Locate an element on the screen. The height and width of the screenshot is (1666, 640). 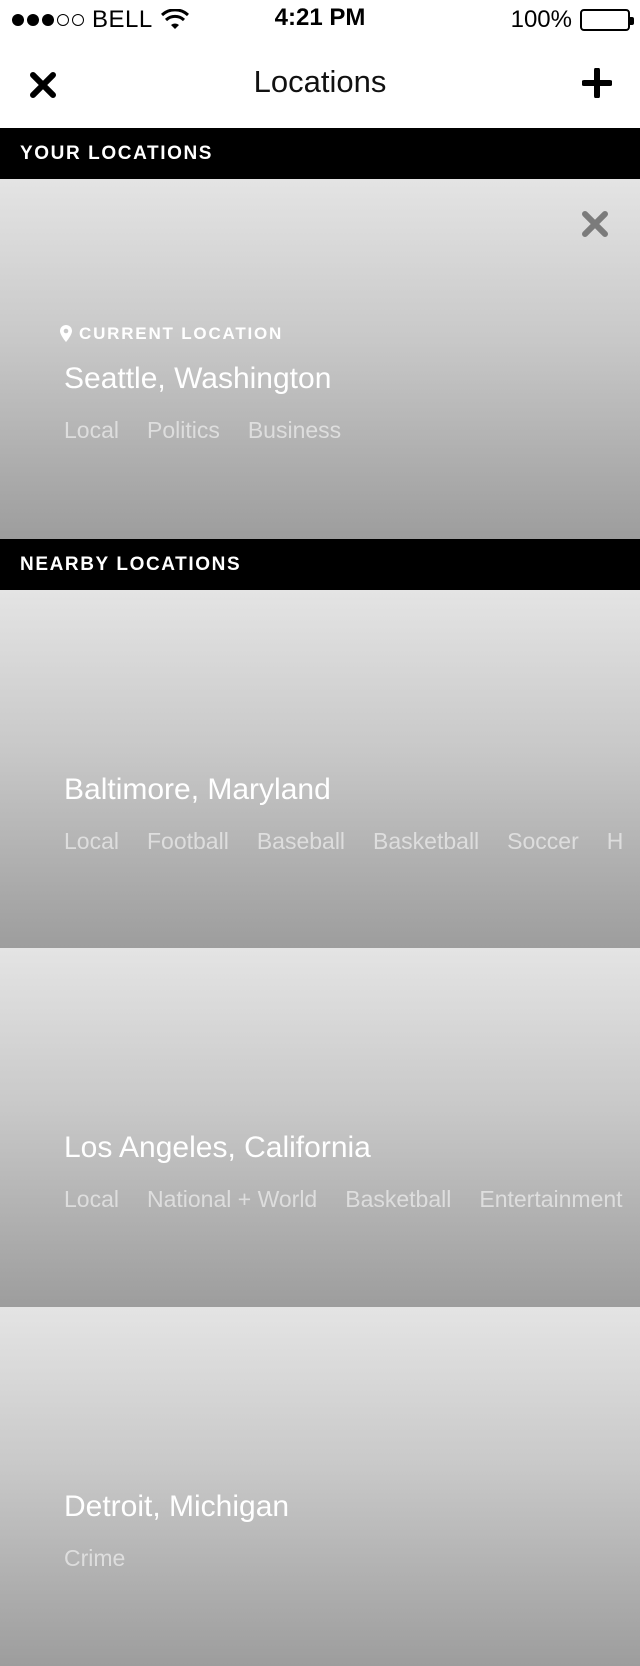
battery-percent: 100% is located at coordinates (541, 19).